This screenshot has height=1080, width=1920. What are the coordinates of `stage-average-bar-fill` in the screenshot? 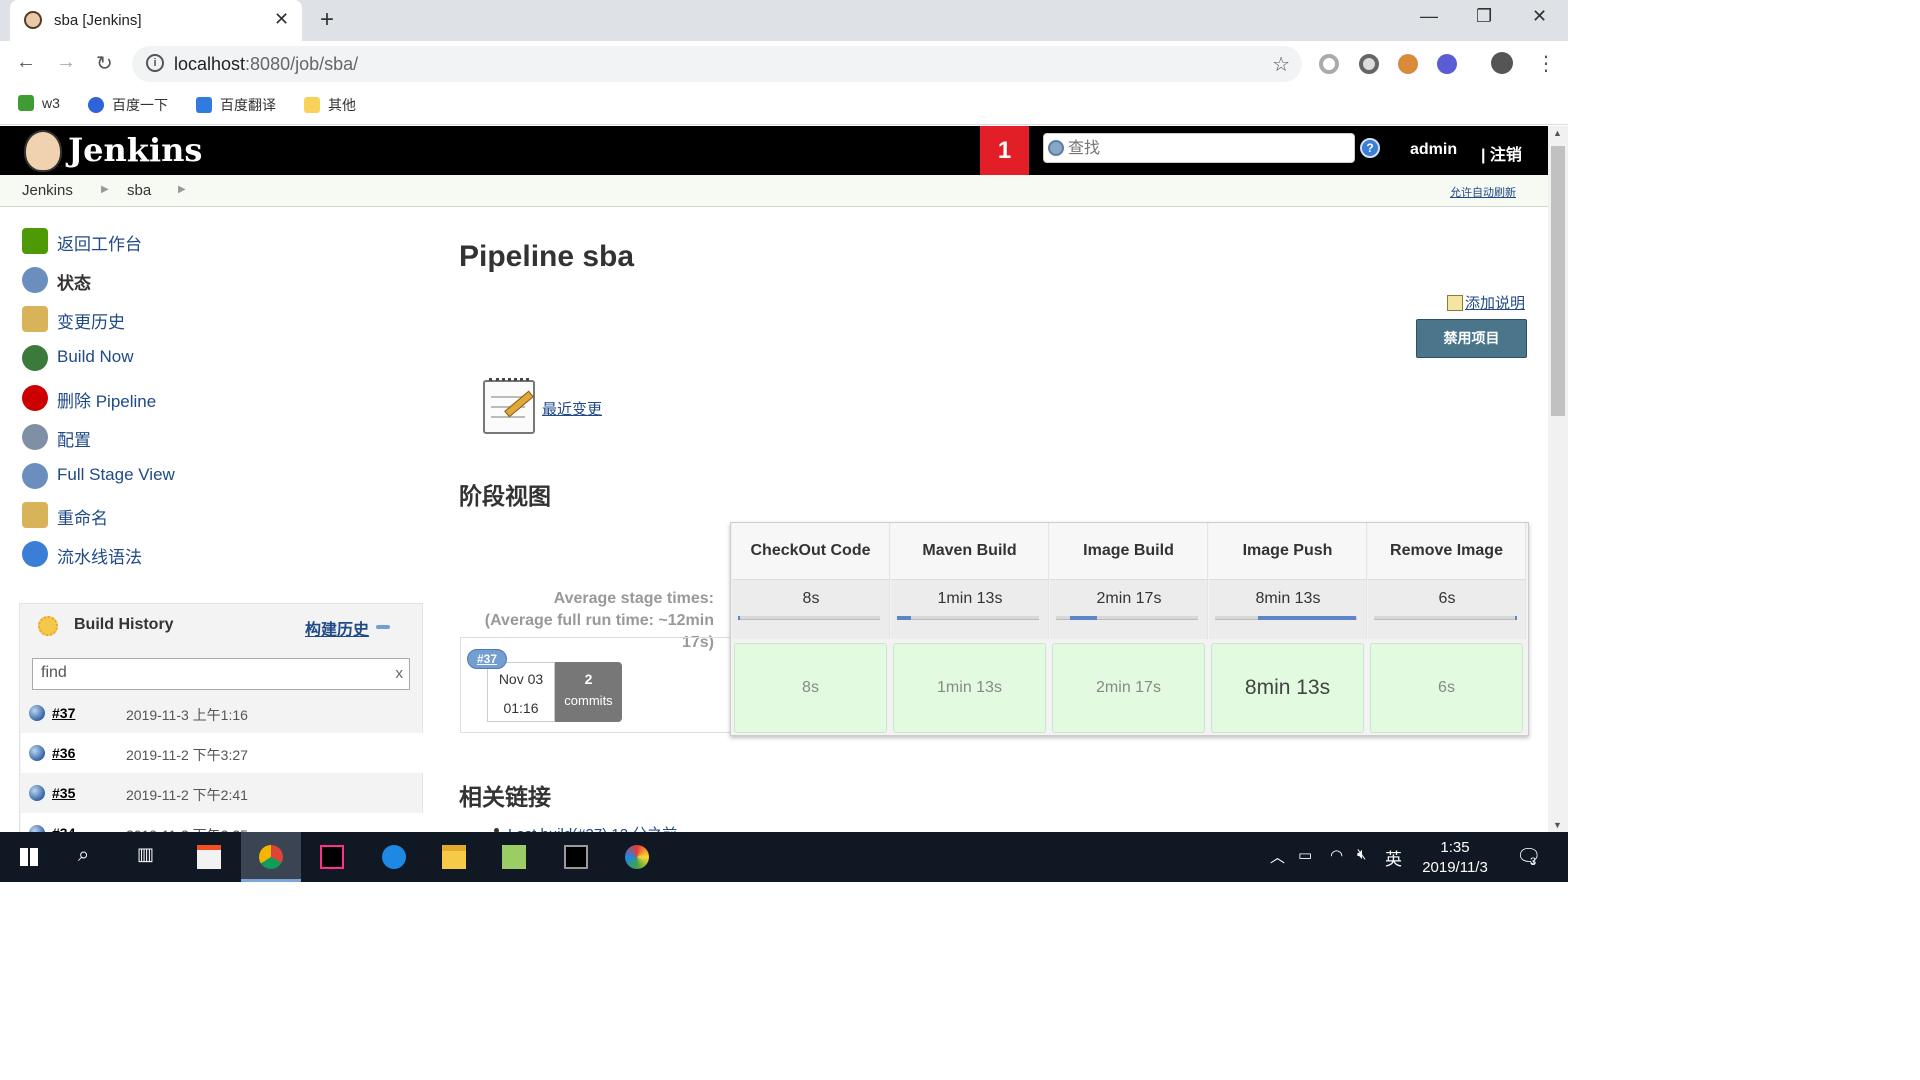 It's located at (904, 618).